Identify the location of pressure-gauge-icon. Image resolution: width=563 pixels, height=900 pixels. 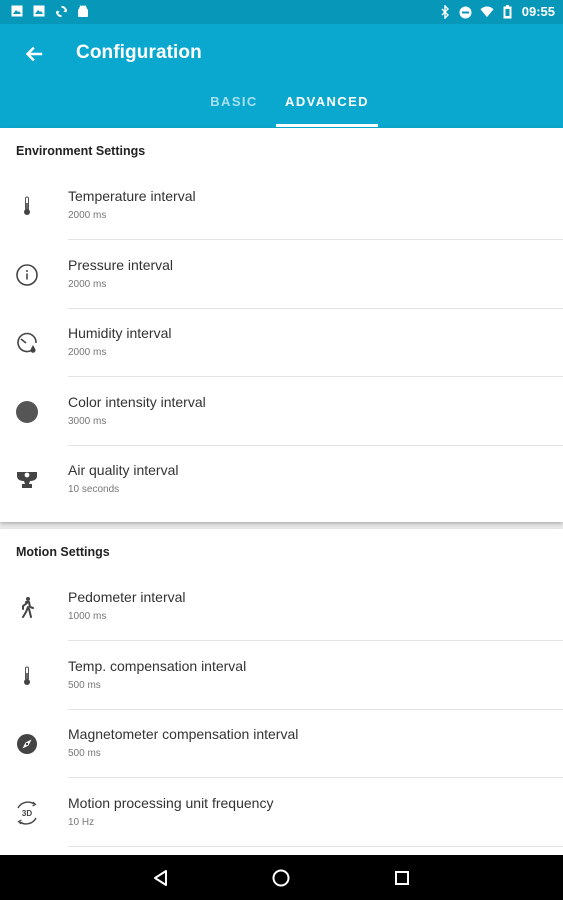
(27, 275).